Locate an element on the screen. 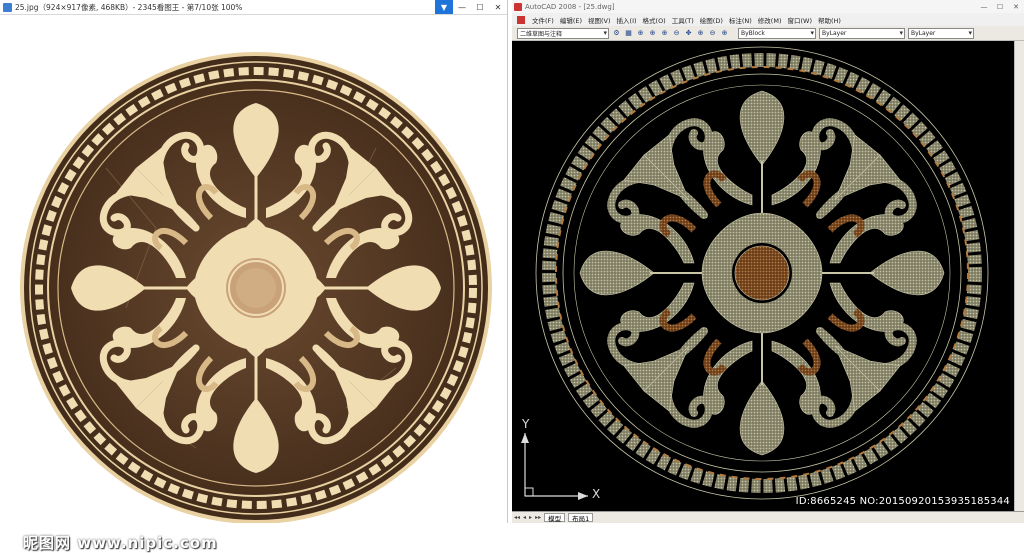 The height and width of the screenshot is (553, 1024). menu-draw: 绘图(D) is located at coordinates (711, 20).